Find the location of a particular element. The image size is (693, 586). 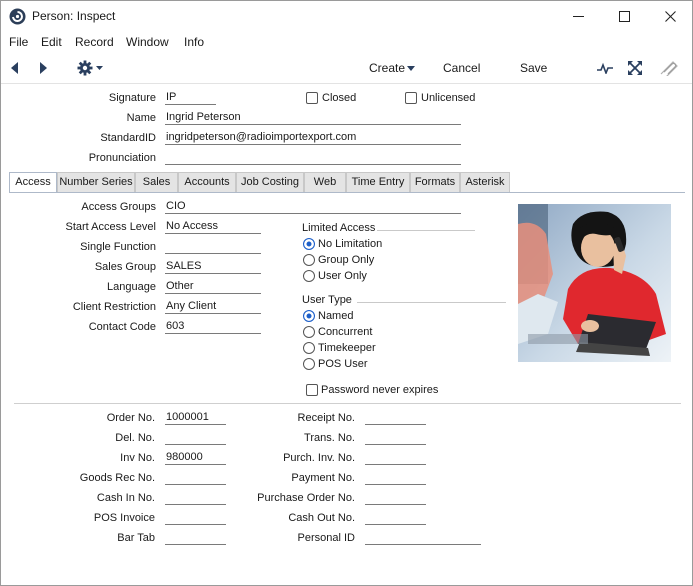

start-access-level-label: Start Access Level is located at coordinates (111, 227).